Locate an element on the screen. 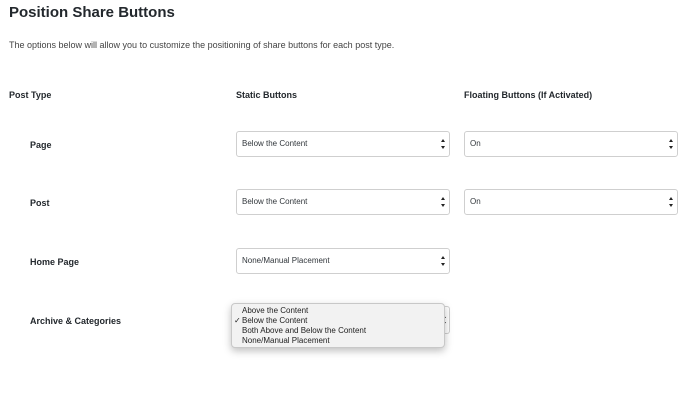 This screenshot has height=402, width=700. post-static-buttons-select: Below the Content is located at coordinates (343, 202).